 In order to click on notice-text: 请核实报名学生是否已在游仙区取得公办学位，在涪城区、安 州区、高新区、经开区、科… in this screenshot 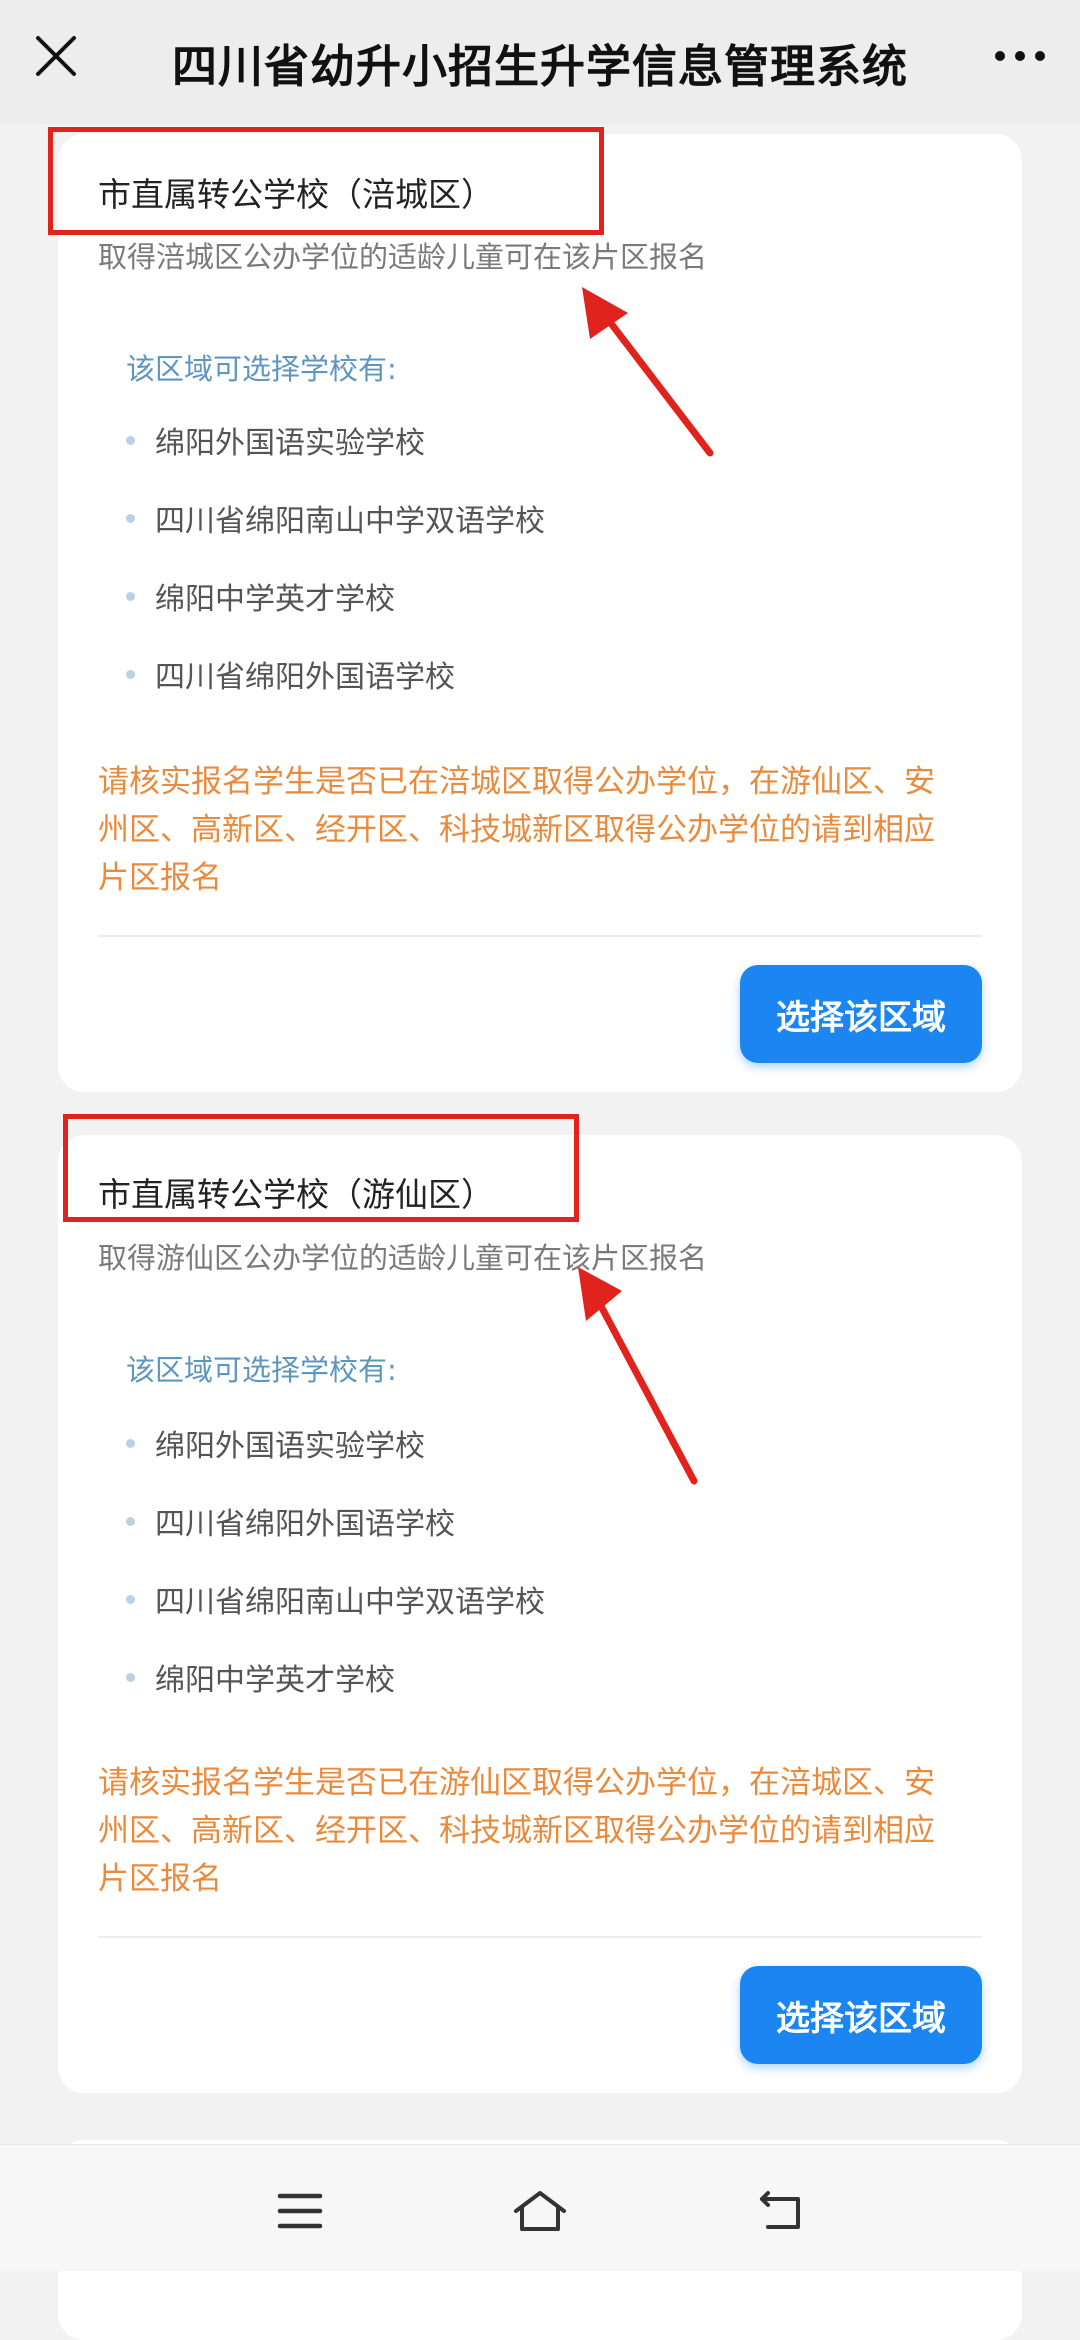, I will do `click(543, 1831)`.